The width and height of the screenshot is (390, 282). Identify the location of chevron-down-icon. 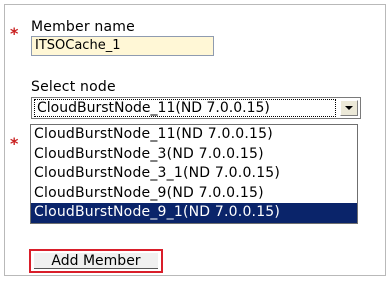
(349, 108).